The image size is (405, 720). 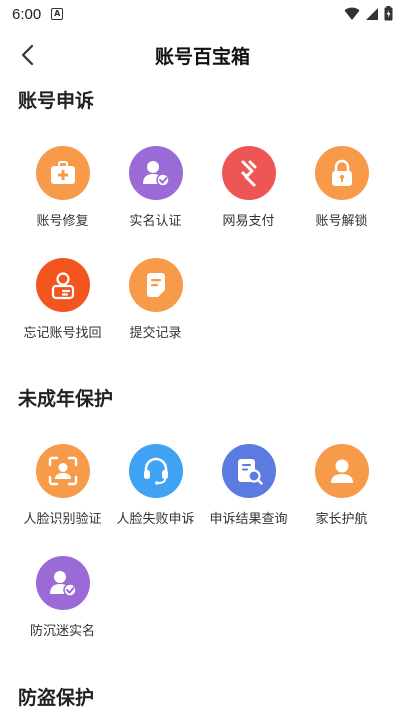 I want to click on grid-item-label: 人脸失败申诉, so click(x=155, y=519).